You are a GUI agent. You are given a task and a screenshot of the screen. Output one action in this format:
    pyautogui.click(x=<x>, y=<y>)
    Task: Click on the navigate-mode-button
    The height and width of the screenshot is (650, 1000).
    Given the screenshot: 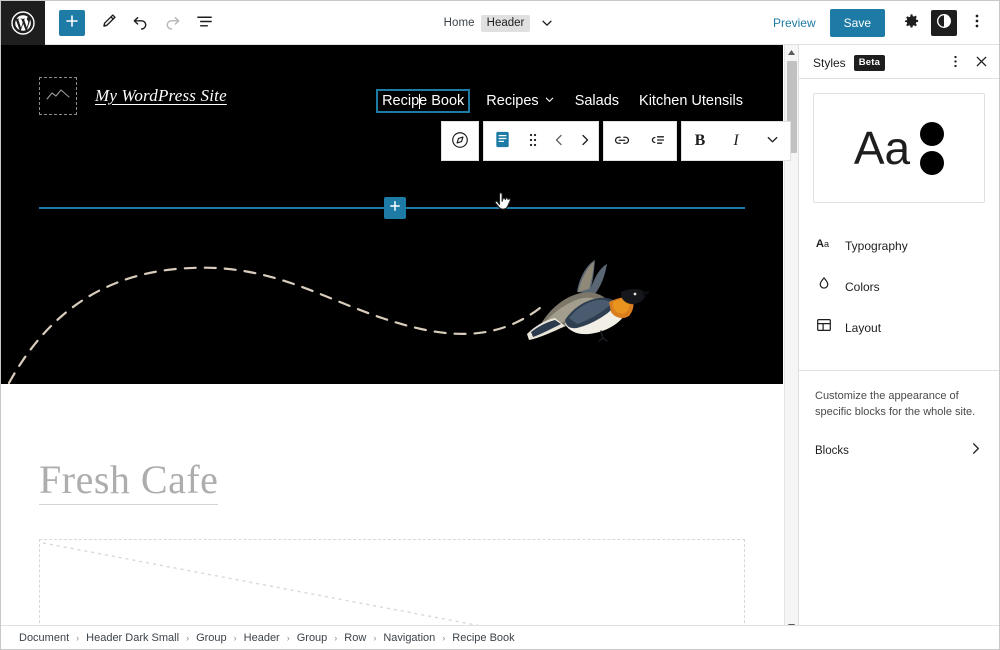 What is the action you would take?
    pyautogui.click(x=460, y=141)
    